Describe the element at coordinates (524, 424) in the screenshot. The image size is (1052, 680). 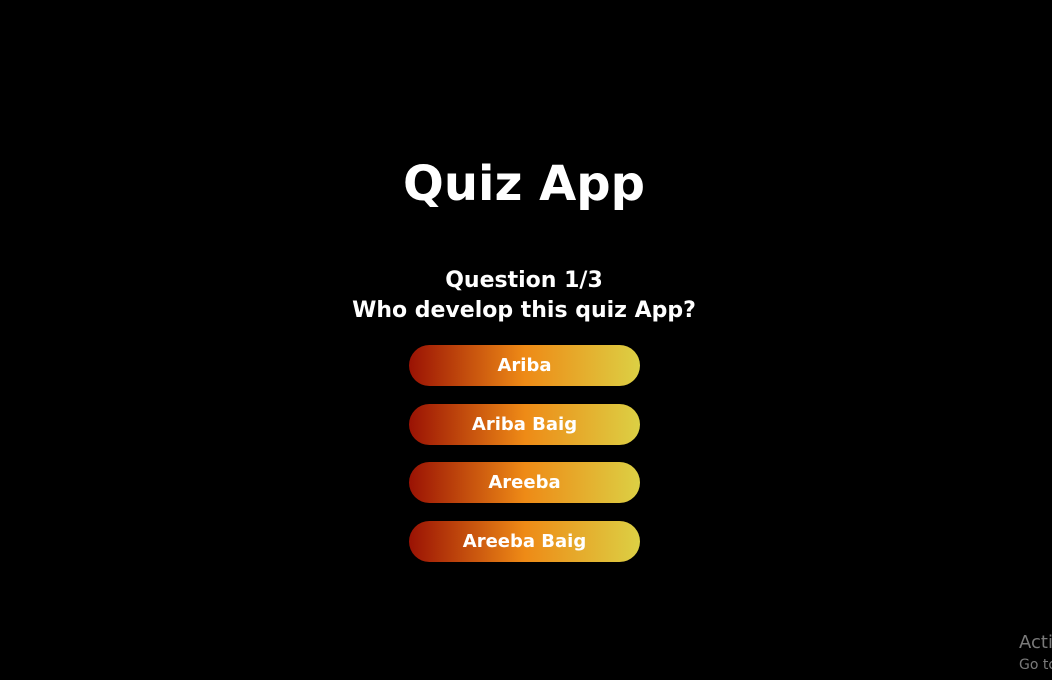
I see `answer-option-button: Ariba Baig` at that location.